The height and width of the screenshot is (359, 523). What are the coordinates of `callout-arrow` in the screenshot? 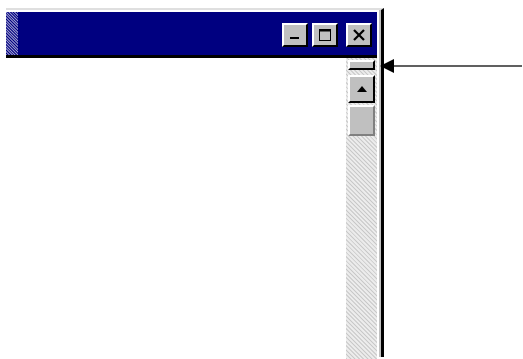 It's located at (451, 66).